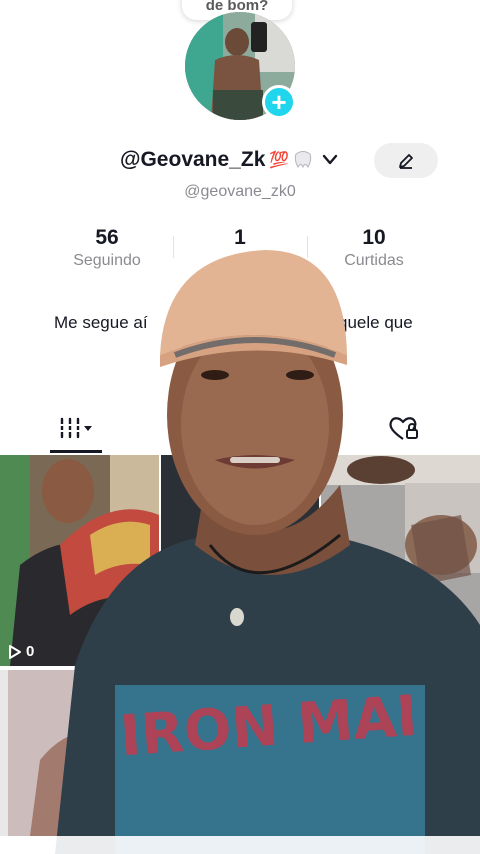  Describe the element at coordinates (240, 191) in the screenshot. I see `profile-handle: @geovane_zk0` at that location.